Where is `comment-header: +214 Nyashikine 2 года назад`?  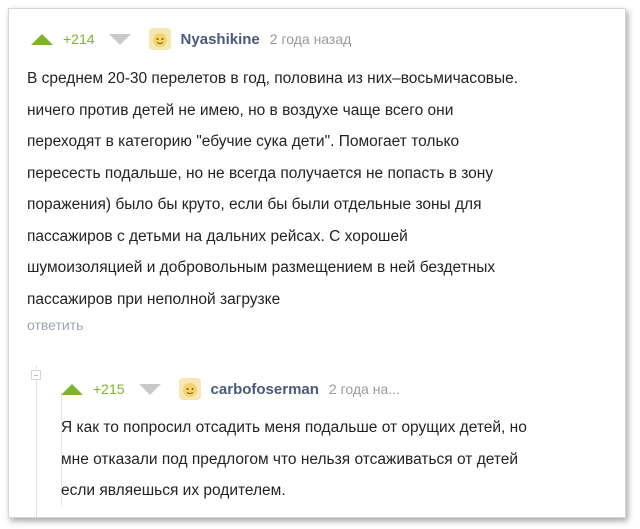 comment-header: +214 Nyashikine 2 года назад is located at coordinates (191, 39).